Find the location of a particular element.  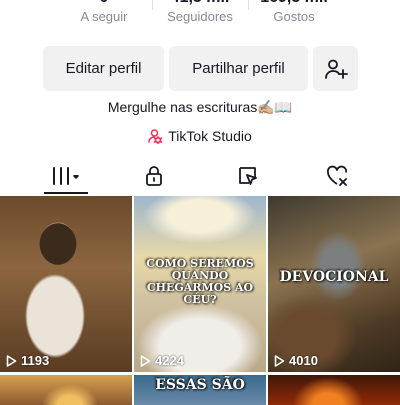

view-count: 1193 is located at coordinates (27, 360).